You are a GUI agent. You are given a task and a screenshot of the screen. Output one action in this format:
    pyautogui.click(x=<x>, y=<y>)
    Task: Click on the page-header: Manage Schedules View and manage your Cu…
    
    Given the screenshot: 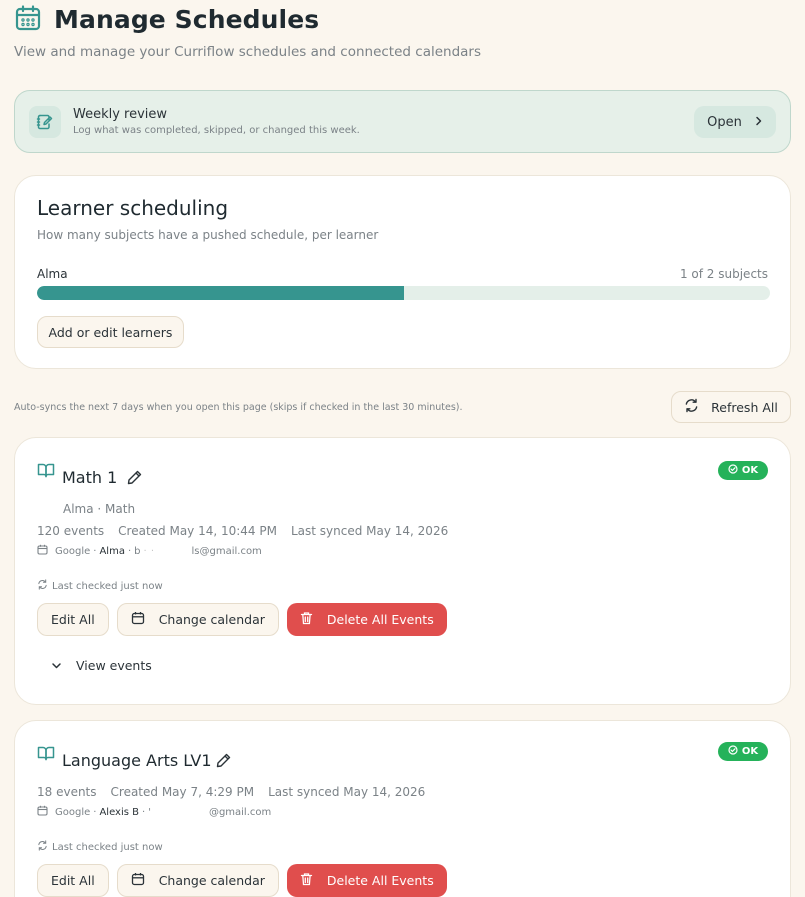 What is the action you would take?
    pyautogui.click(x=248, y=31)
    